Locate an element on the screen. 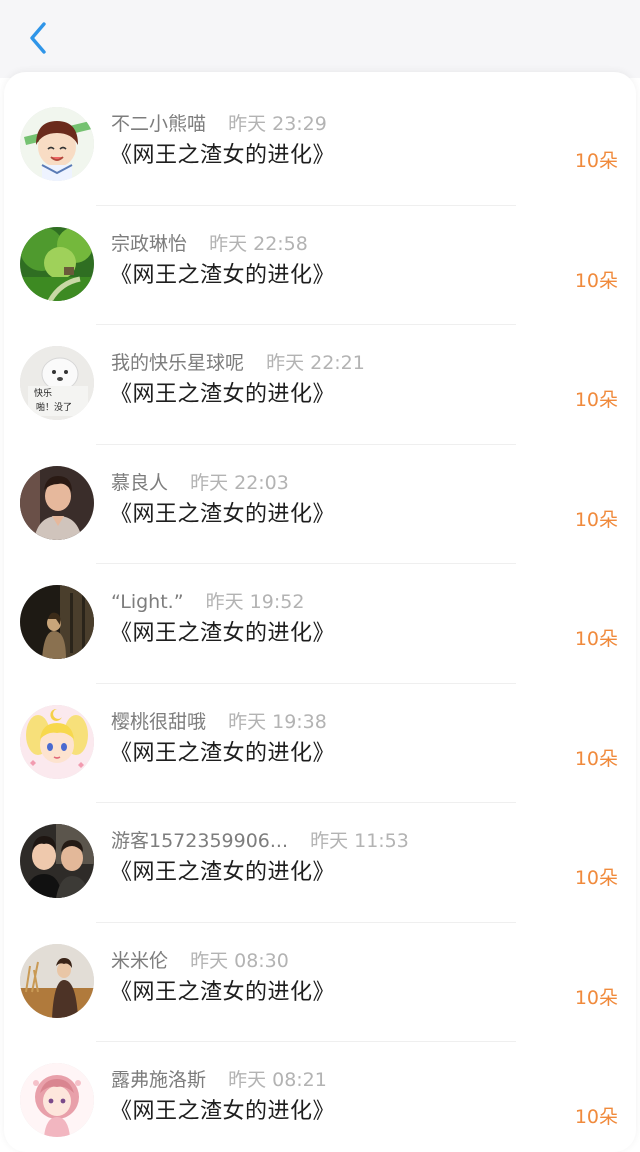 This screenshot has height=1152, width=640. timestamp: 昨天 11:53 is located at coordinates (359, 841).